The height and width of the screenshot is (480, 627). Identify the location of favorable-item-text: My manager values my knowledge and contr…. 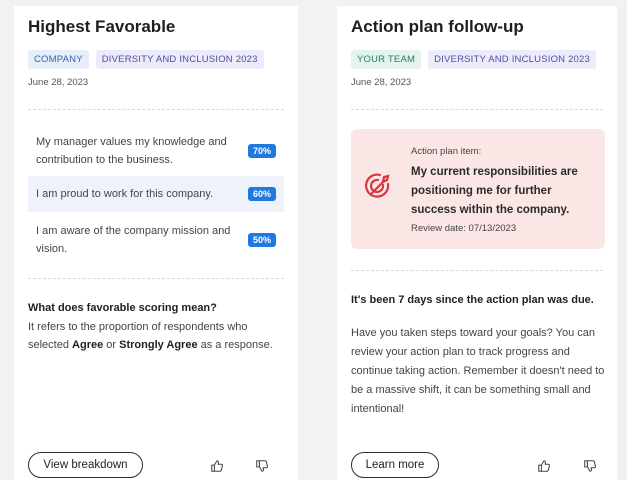
(131, 151).